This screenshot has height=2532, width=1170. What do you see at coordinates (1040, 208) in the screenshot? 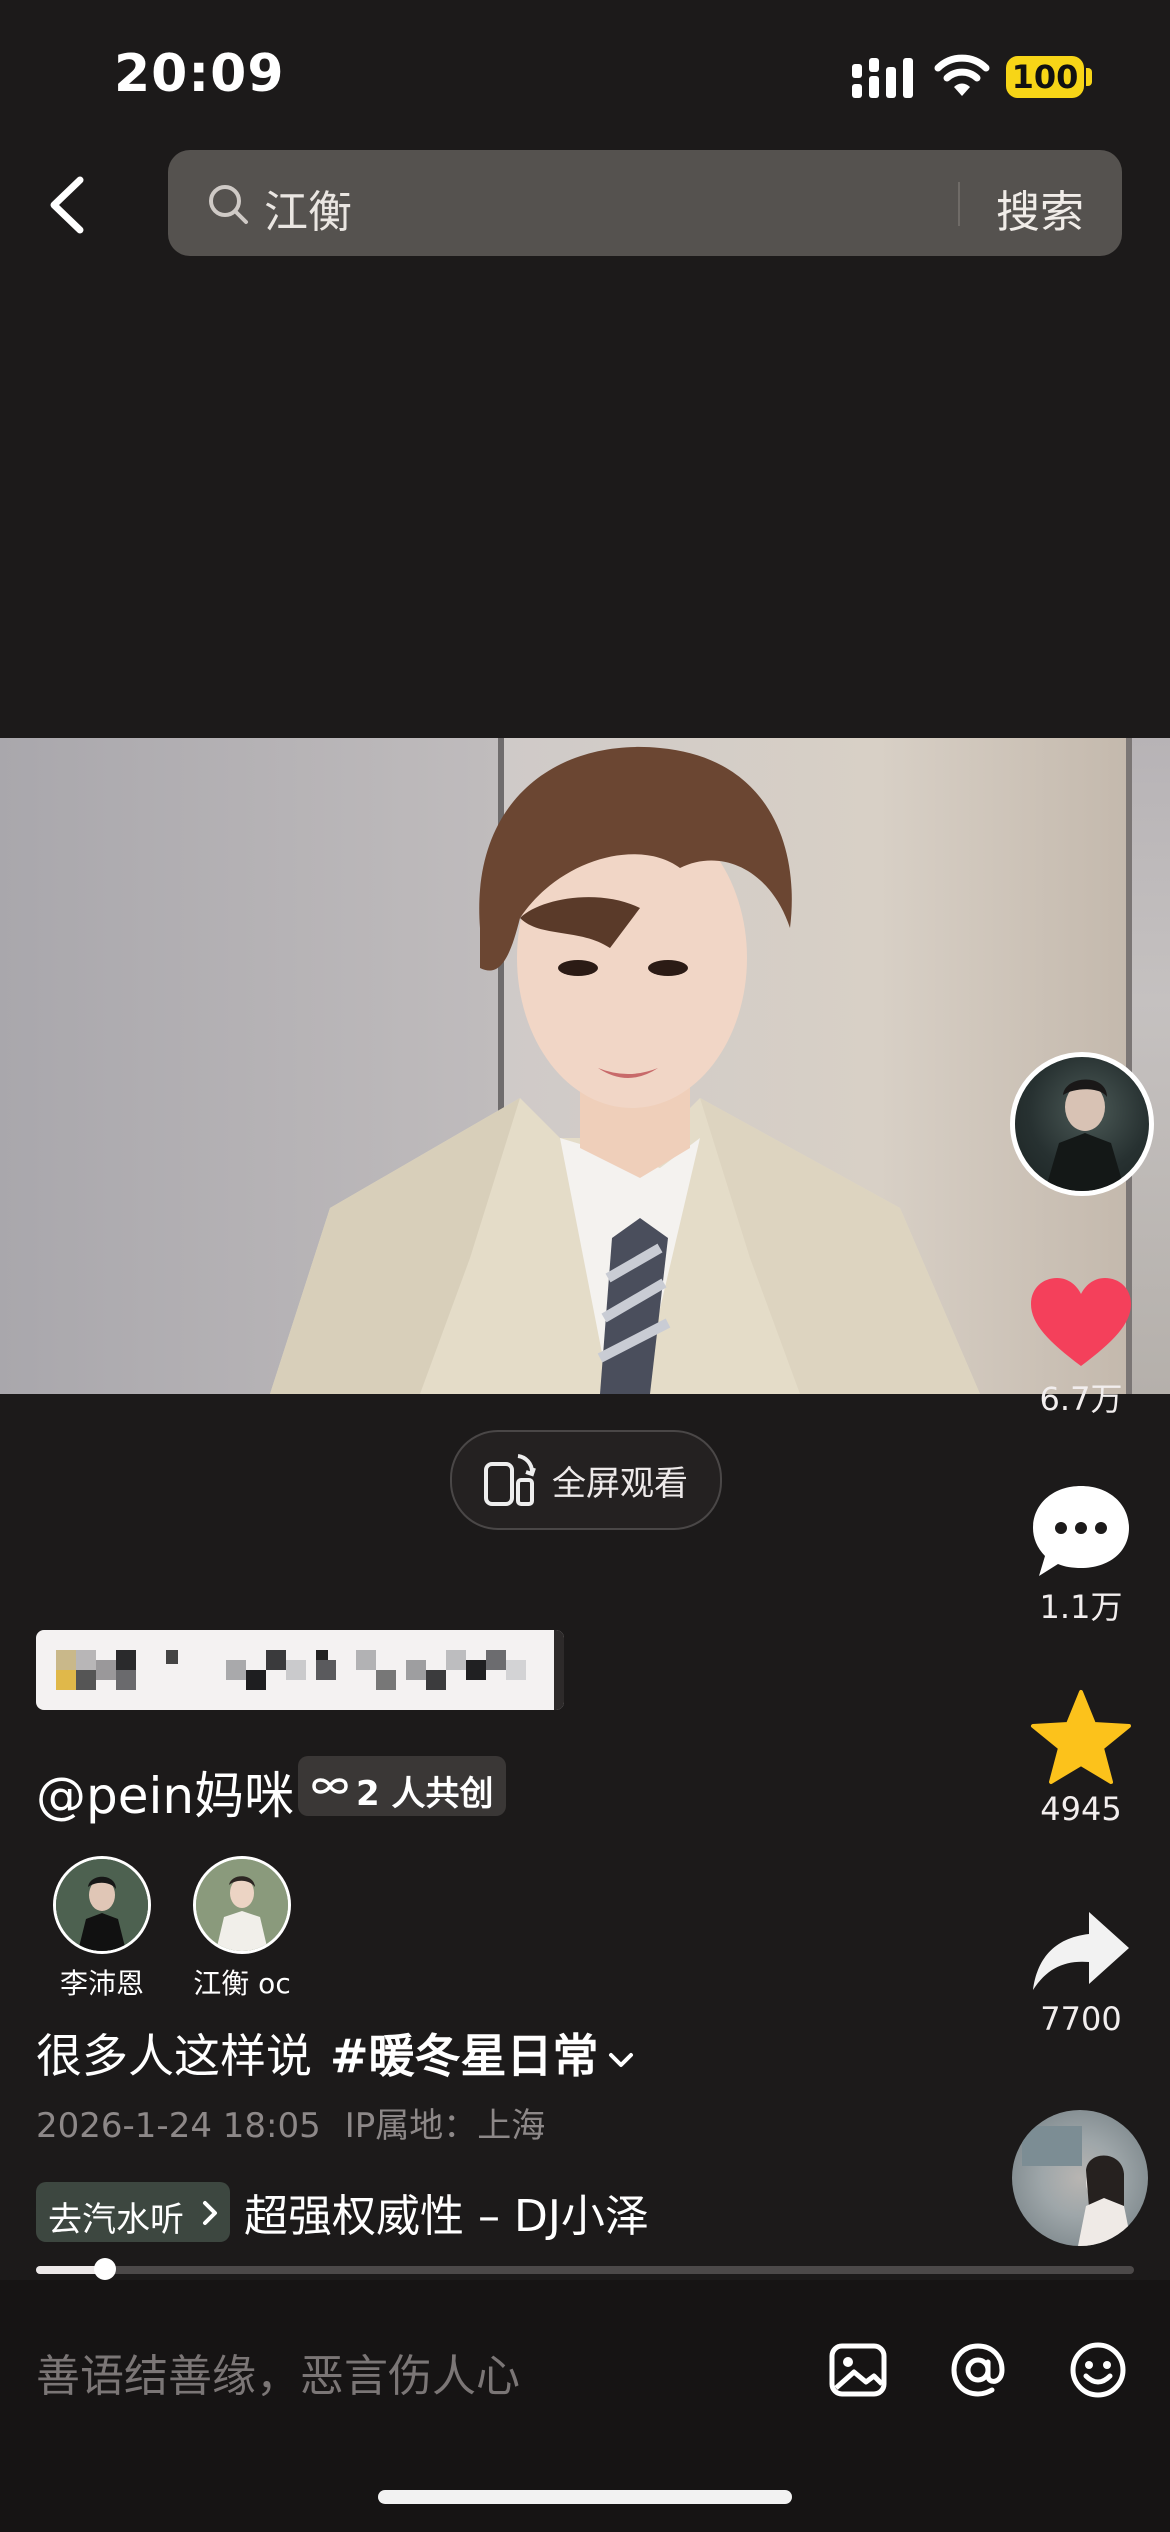
I see `search-button: 搜索` at bounding box center [1040, 208].